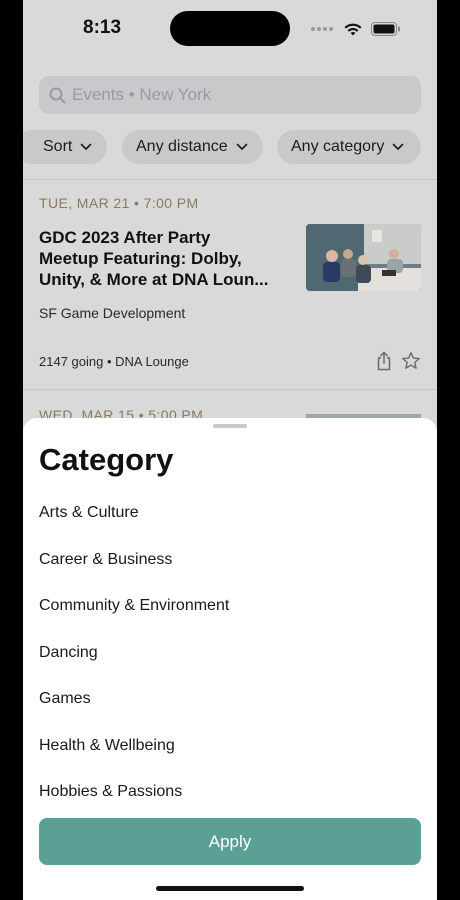  Describe the element at coordinates (57, 95) in the screenshot. I see `search-icon` at that location.